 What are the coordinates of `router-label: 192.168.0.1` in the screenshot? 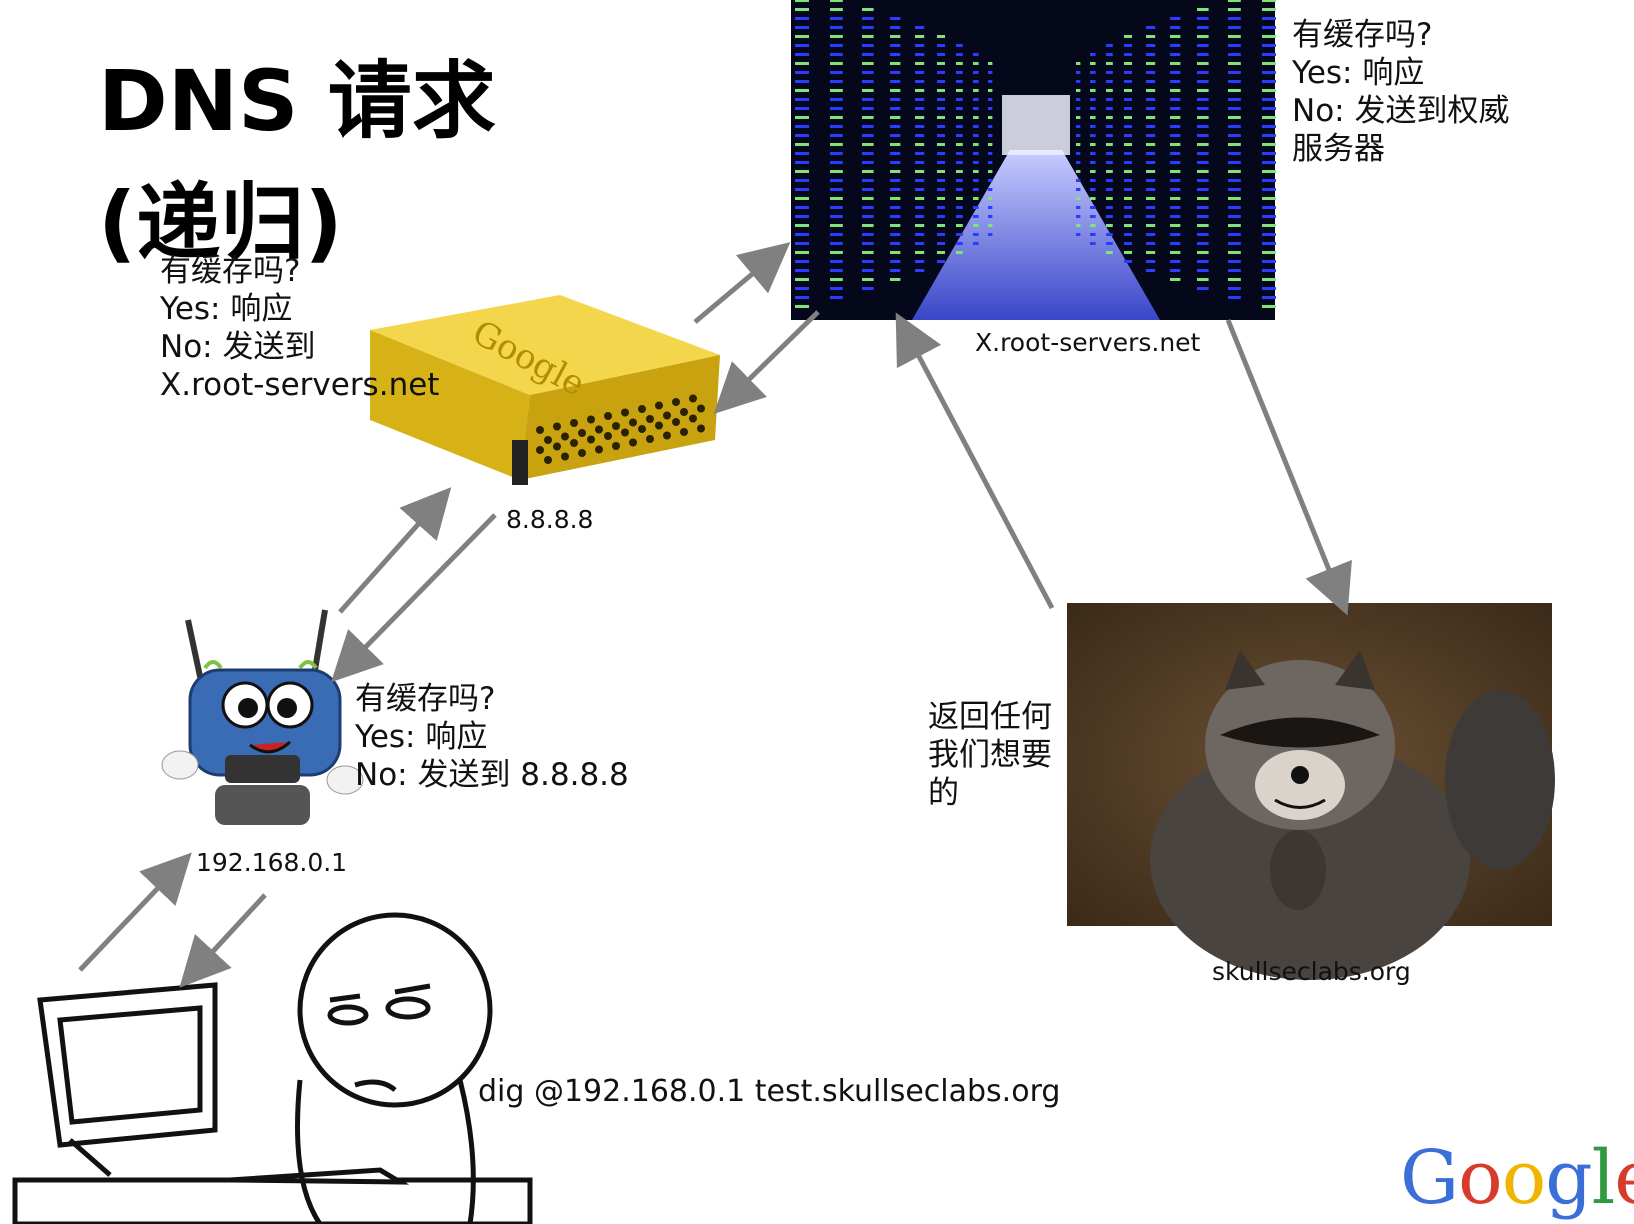 It's located at (272, 862).